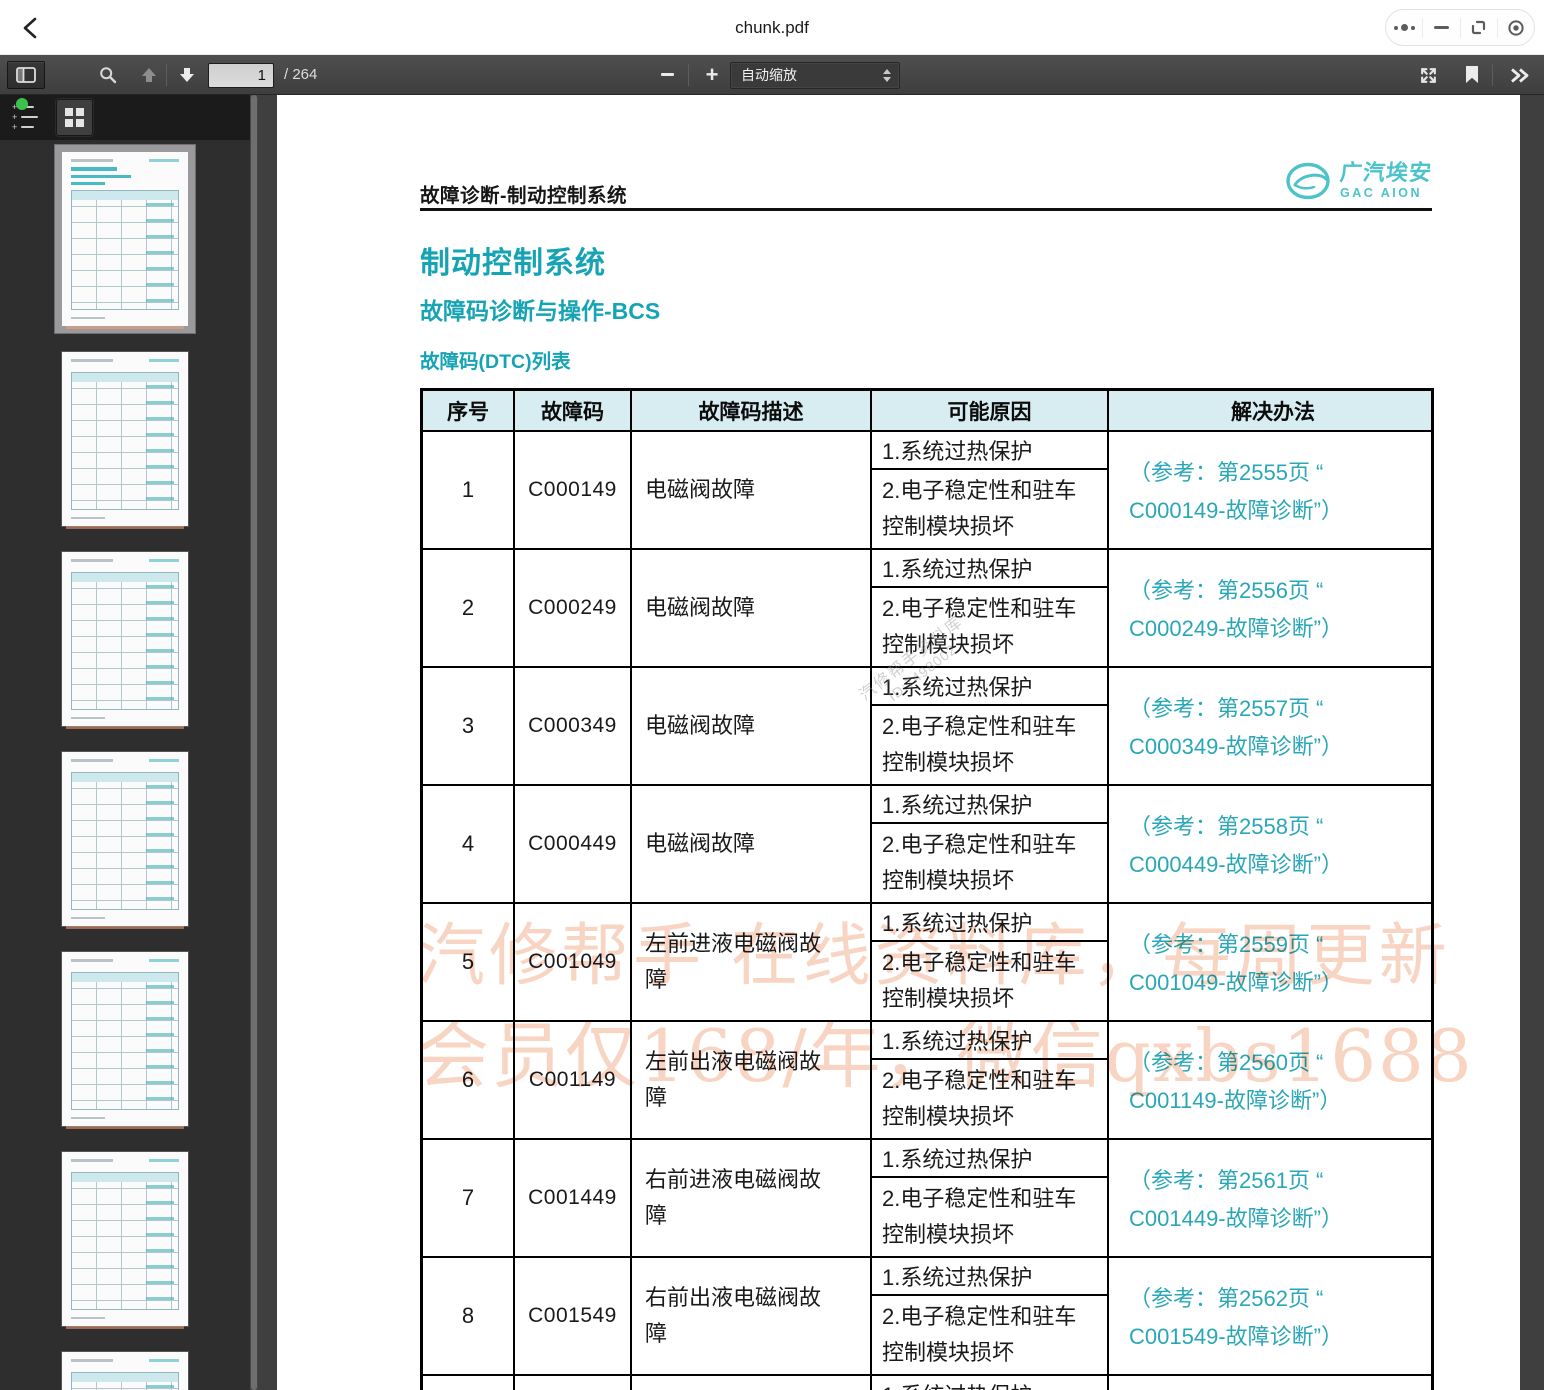 The height and width of the screenshot is (1390, 1544). I want to click on cell-index: 6, so click(468, 1079).